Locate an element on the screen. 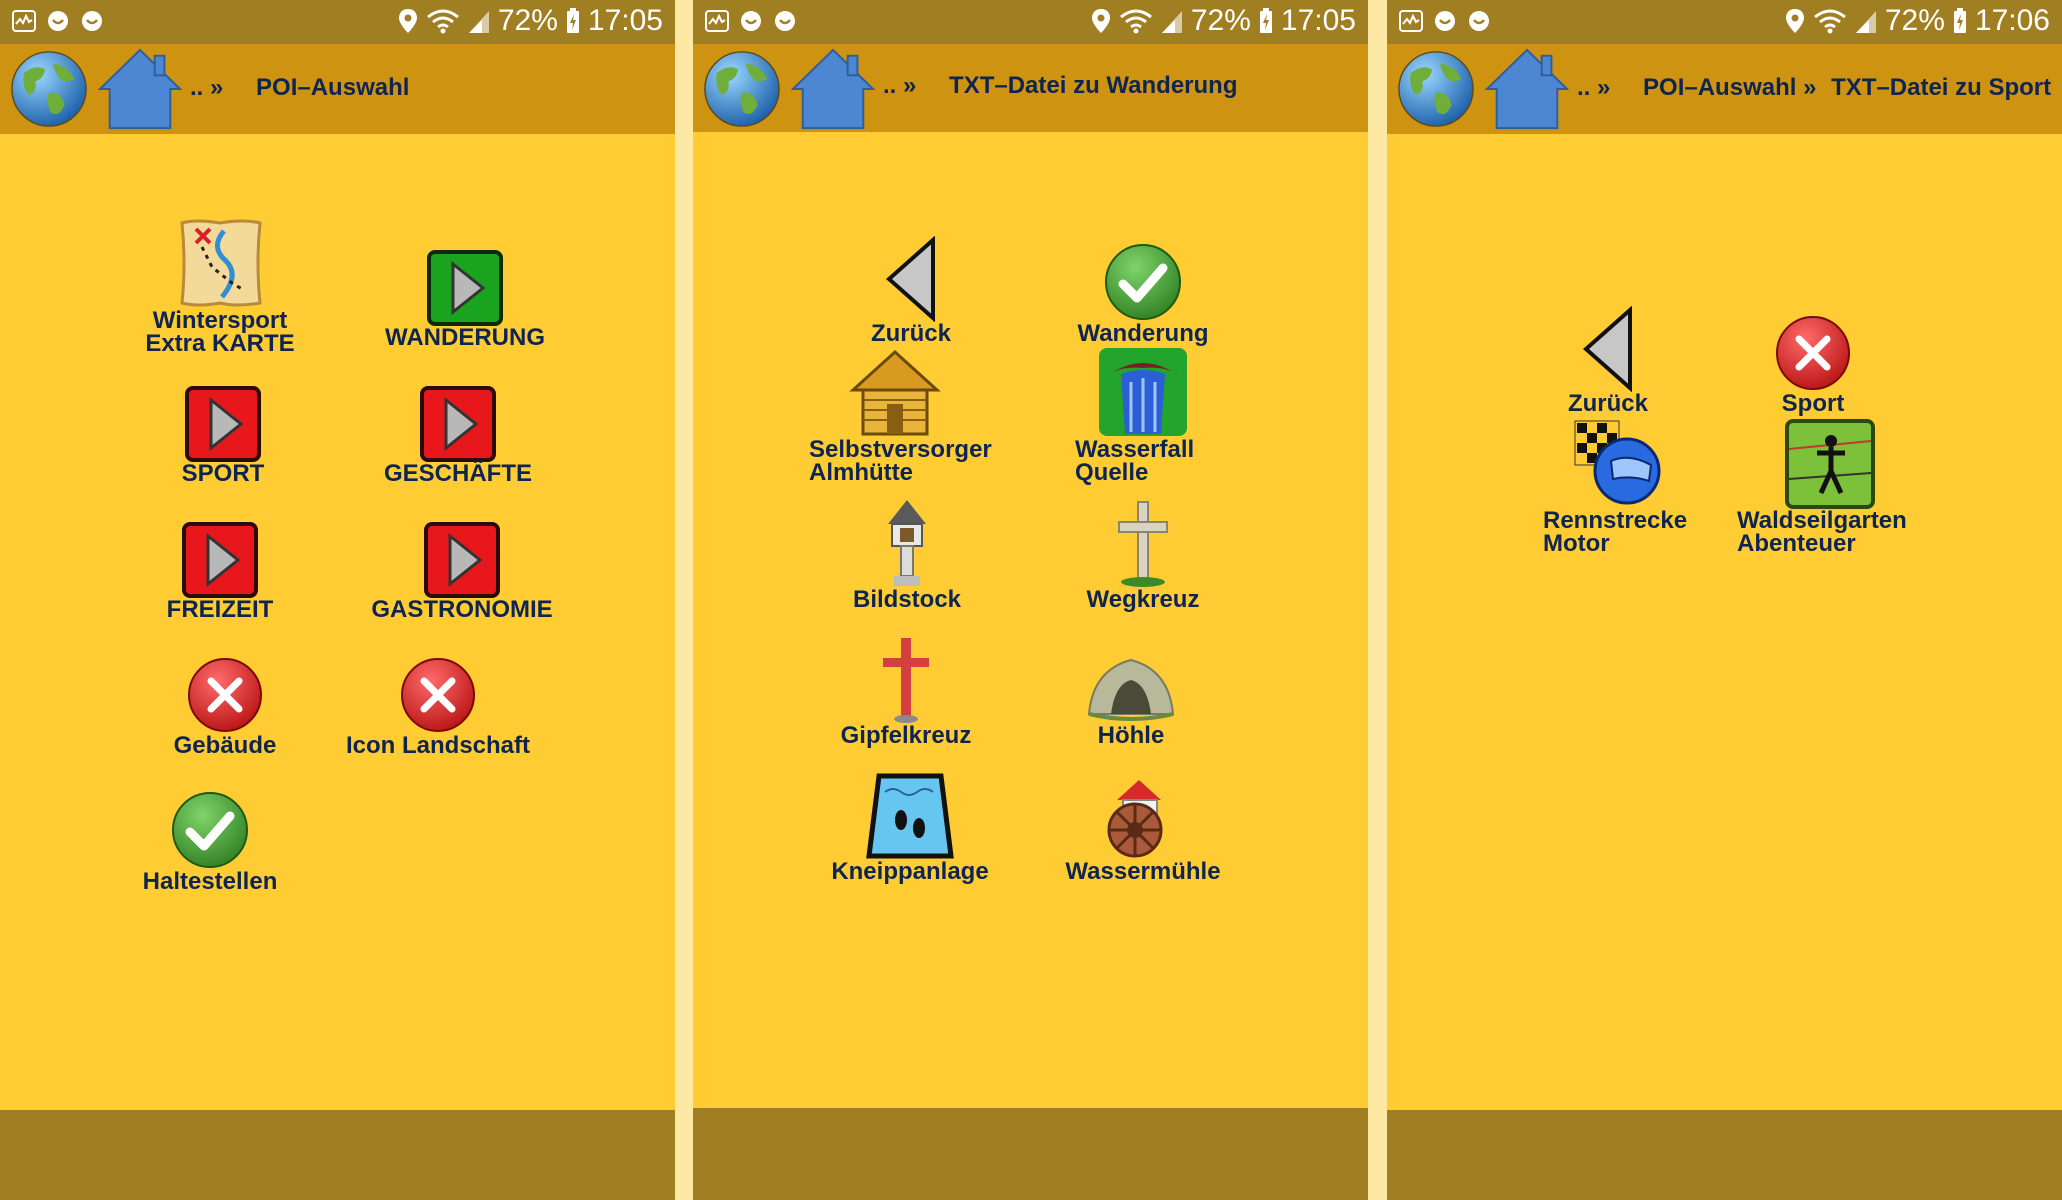  menu-item-label: Wegkreuz is located at coordinates (1143, 599).